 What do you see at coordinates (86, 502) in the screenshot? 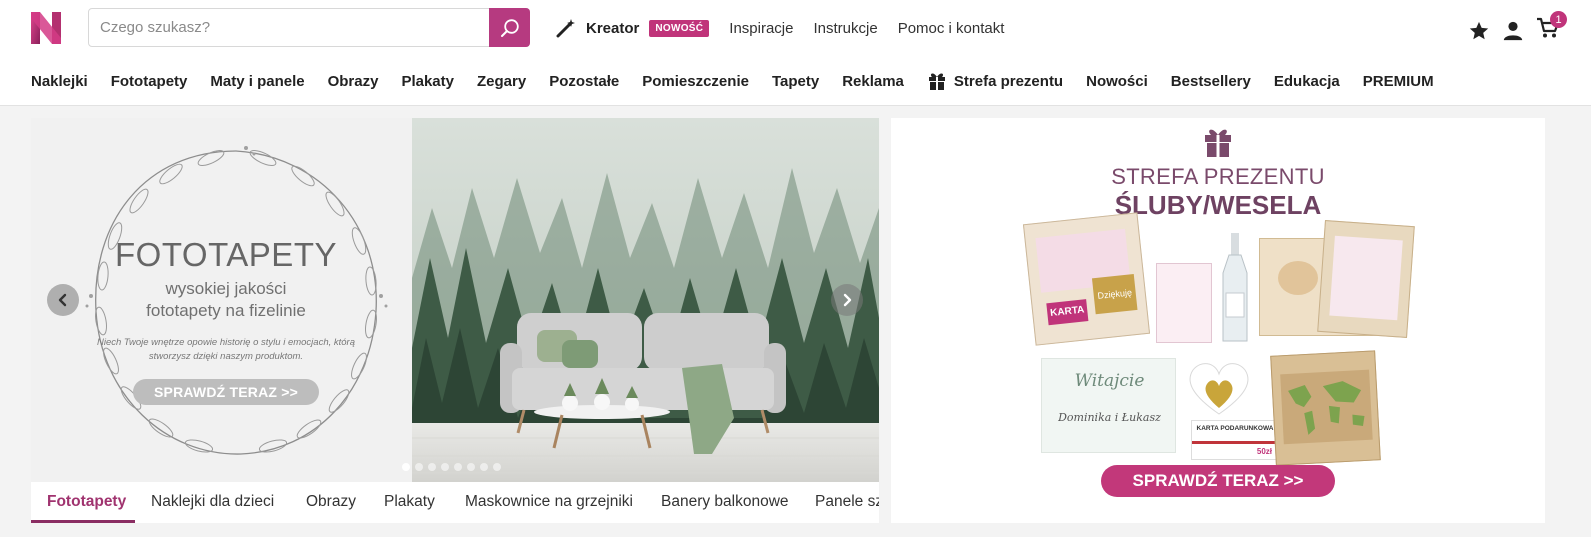
I see `tab-fototapety: Fototapety` at bounding box center [86, 502].